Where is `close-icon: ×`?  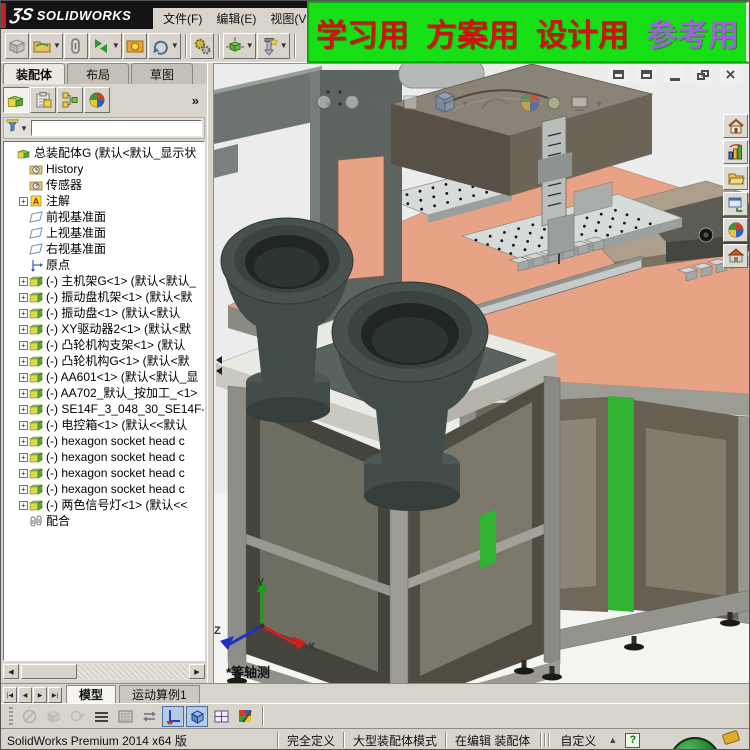 close-icon: × is located at coordinates (730, 74).